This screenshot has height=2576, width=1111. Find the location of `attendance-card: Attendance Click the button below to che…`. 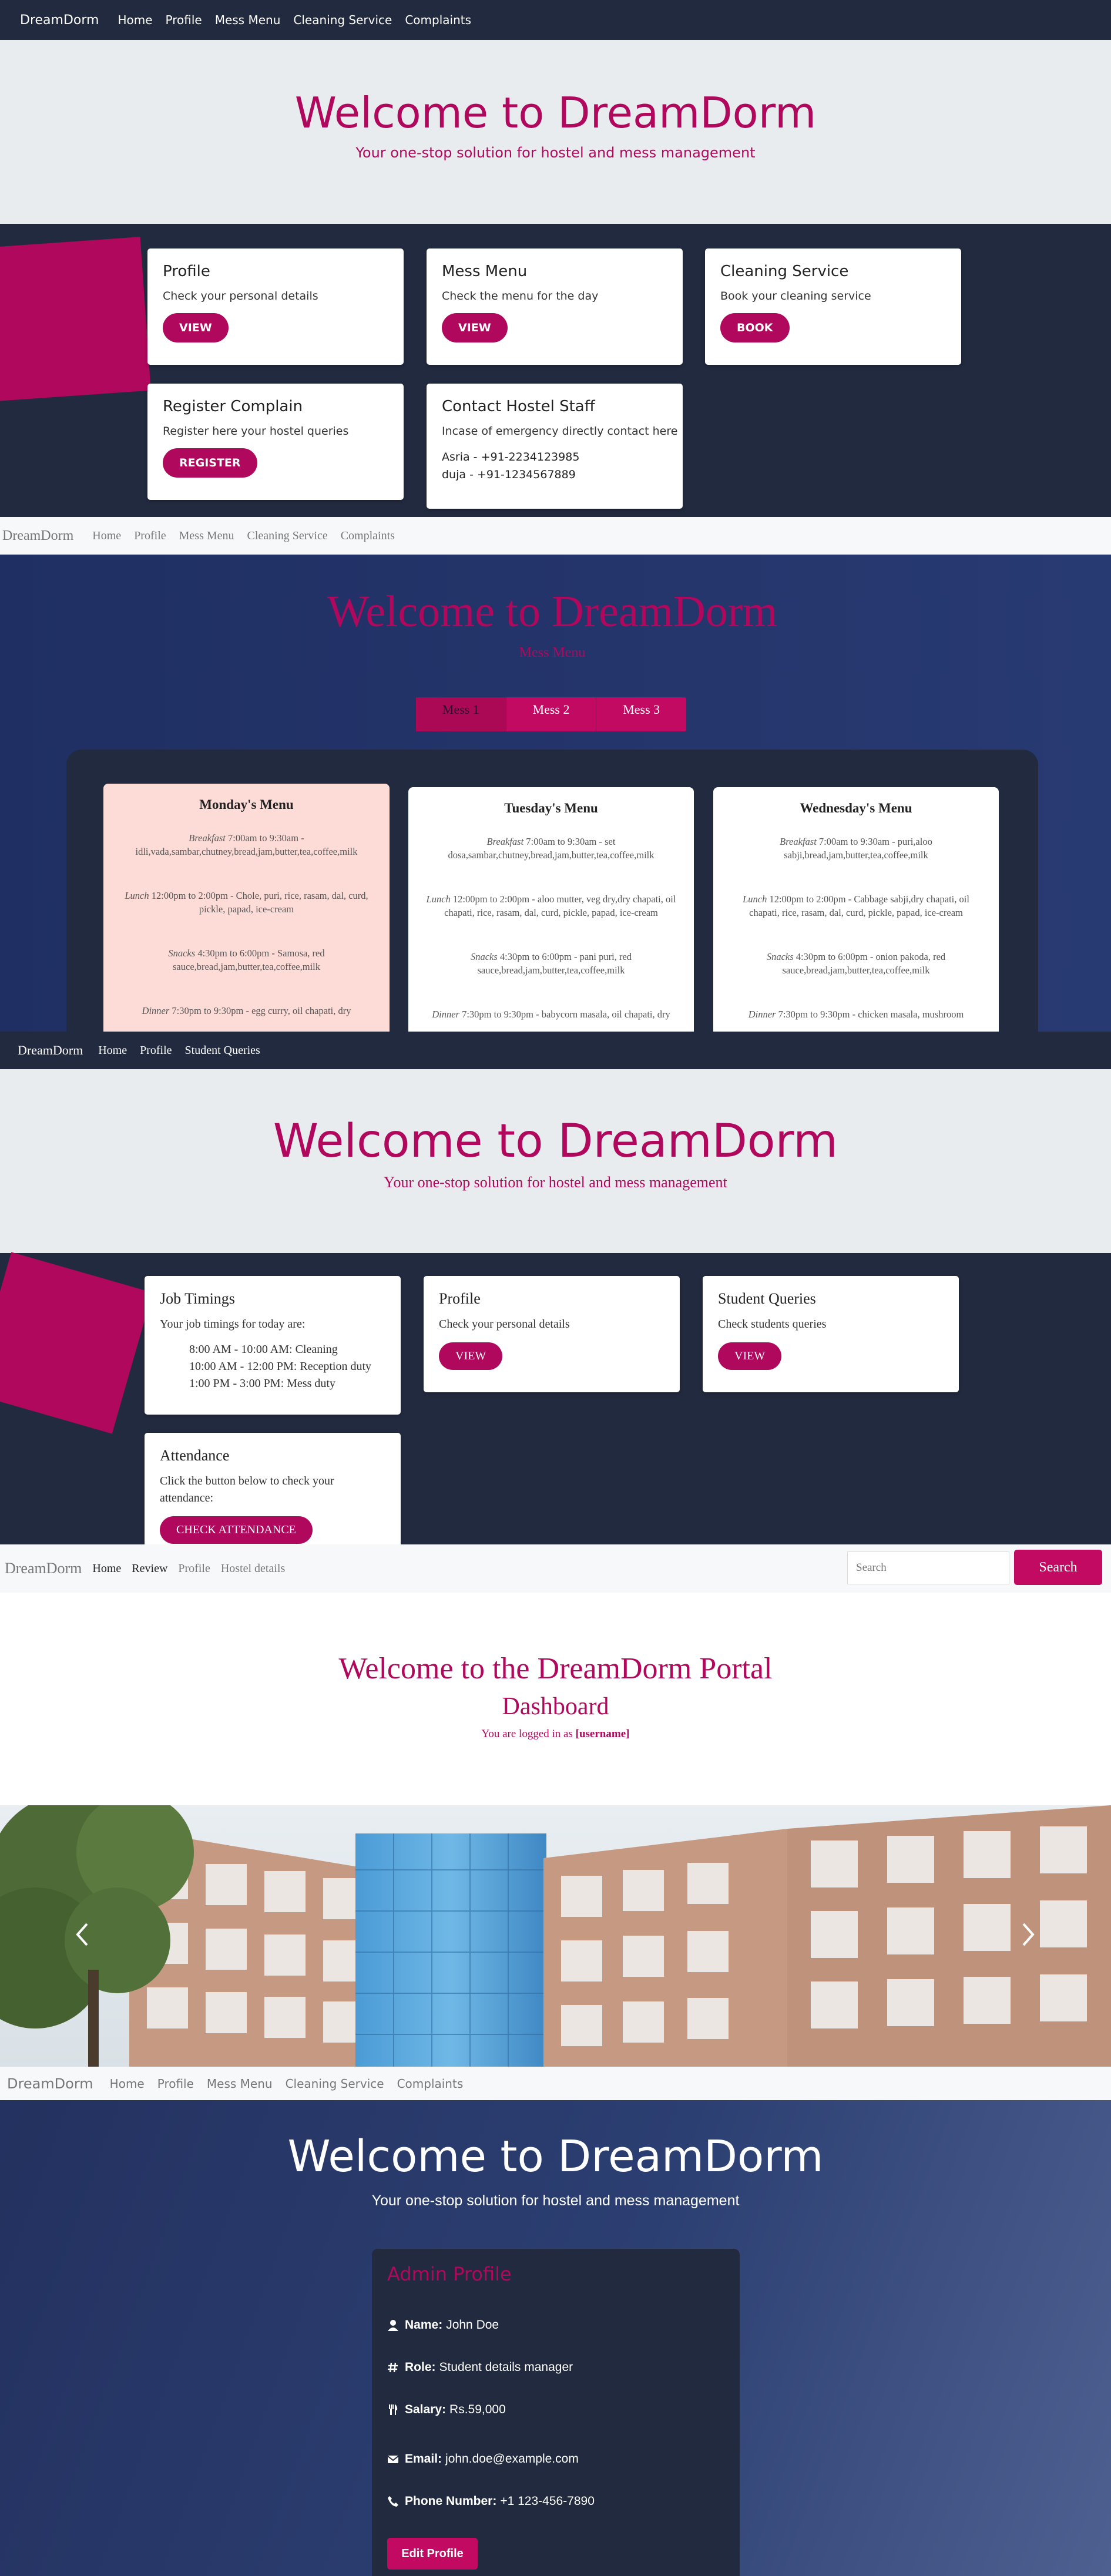

attendance-card: Attendance Click the button below to che… is located at coordinates (273, 1488).